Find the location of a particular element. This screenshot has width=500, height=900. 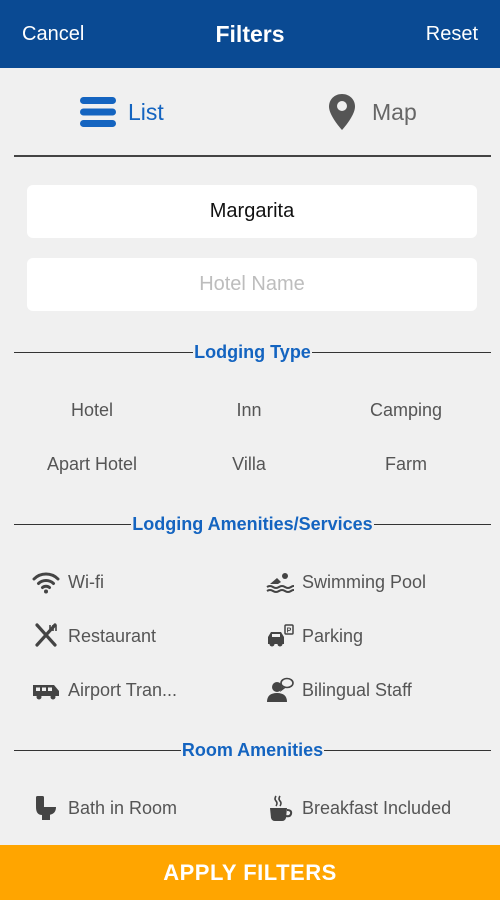

amenity-parking: P Parking is located at coordinates (314, 636).